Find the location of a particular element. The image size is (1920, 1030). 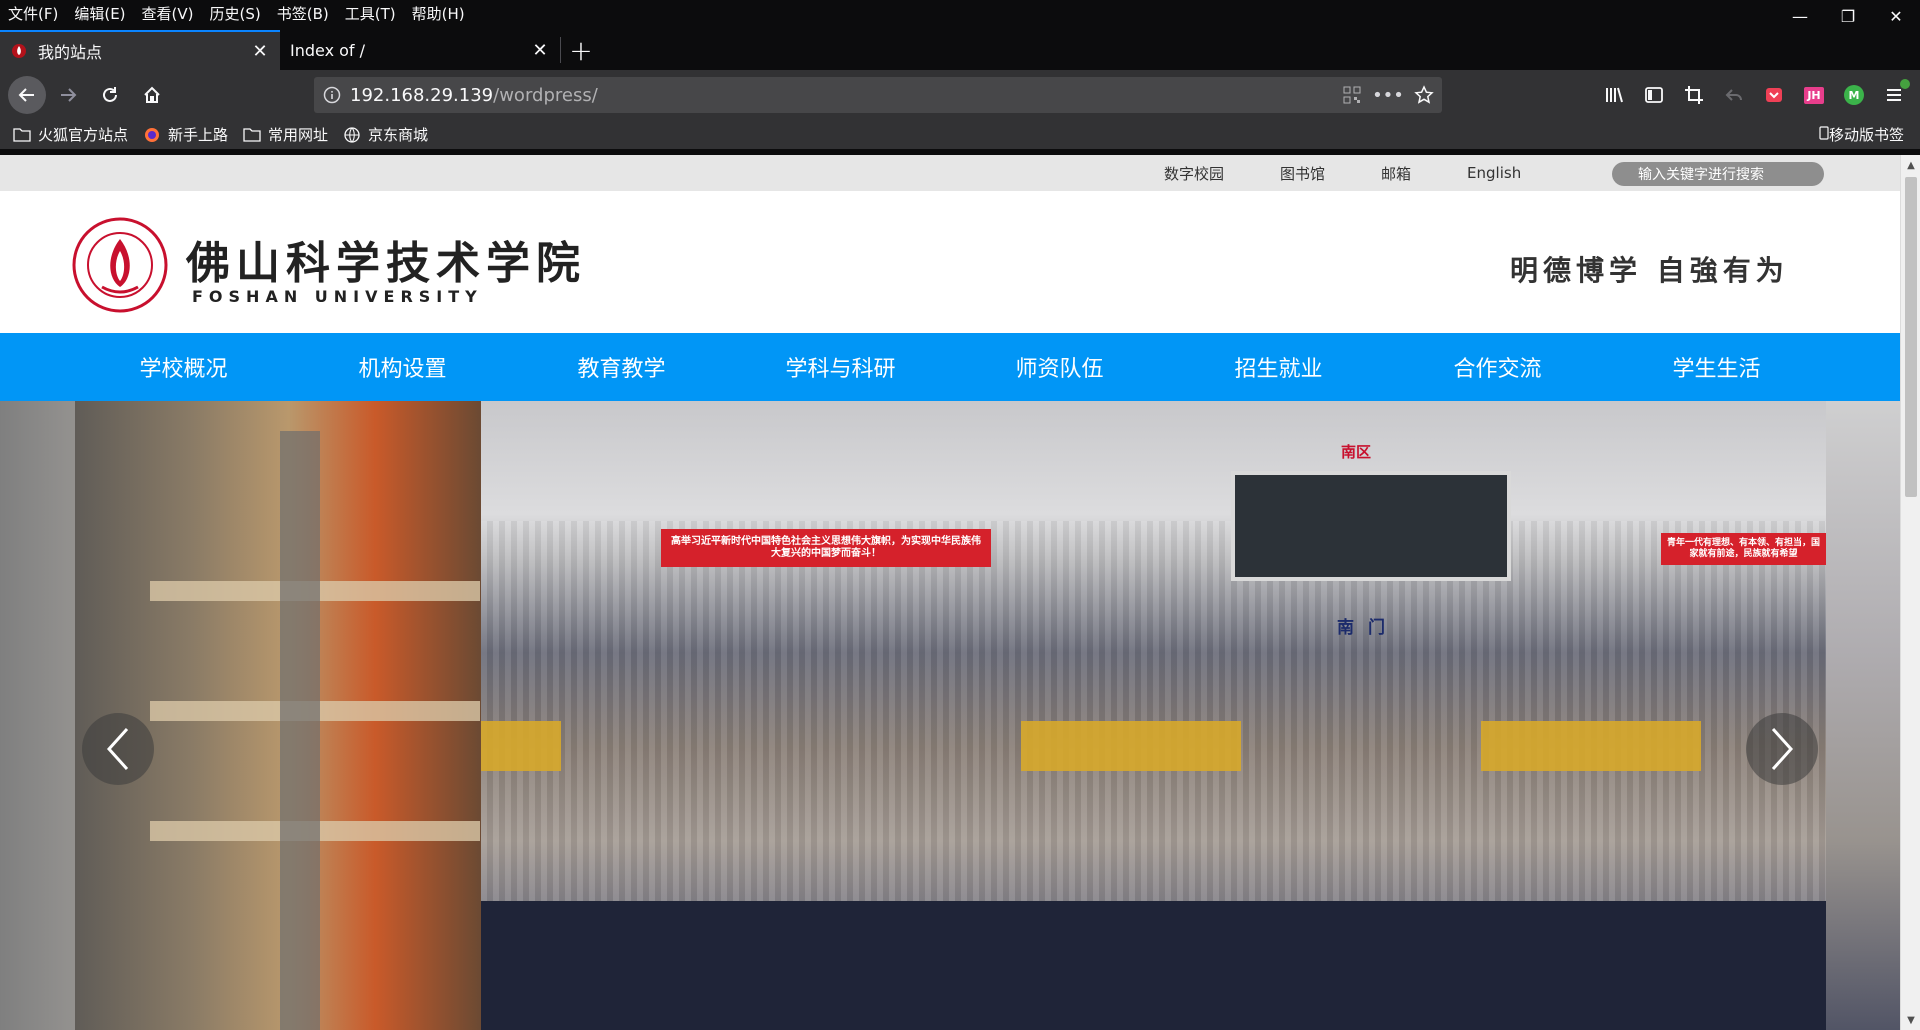

bookmark-common-urls: 常用网址 is located at coordinates (285, 134).